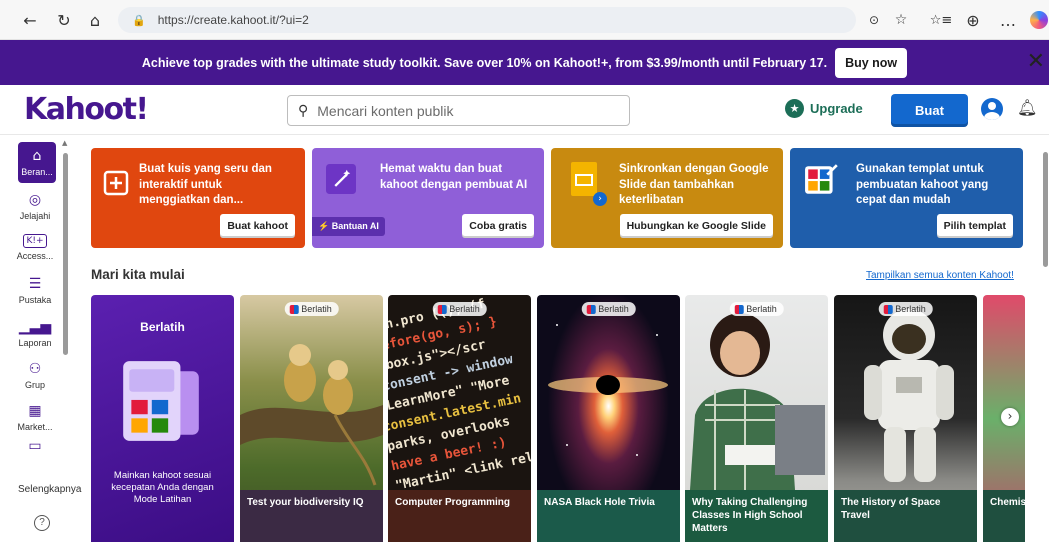  Describe the element at coordinates (1010, 417) in the screenshot. I see `carousel-next-button: ›` at that location.